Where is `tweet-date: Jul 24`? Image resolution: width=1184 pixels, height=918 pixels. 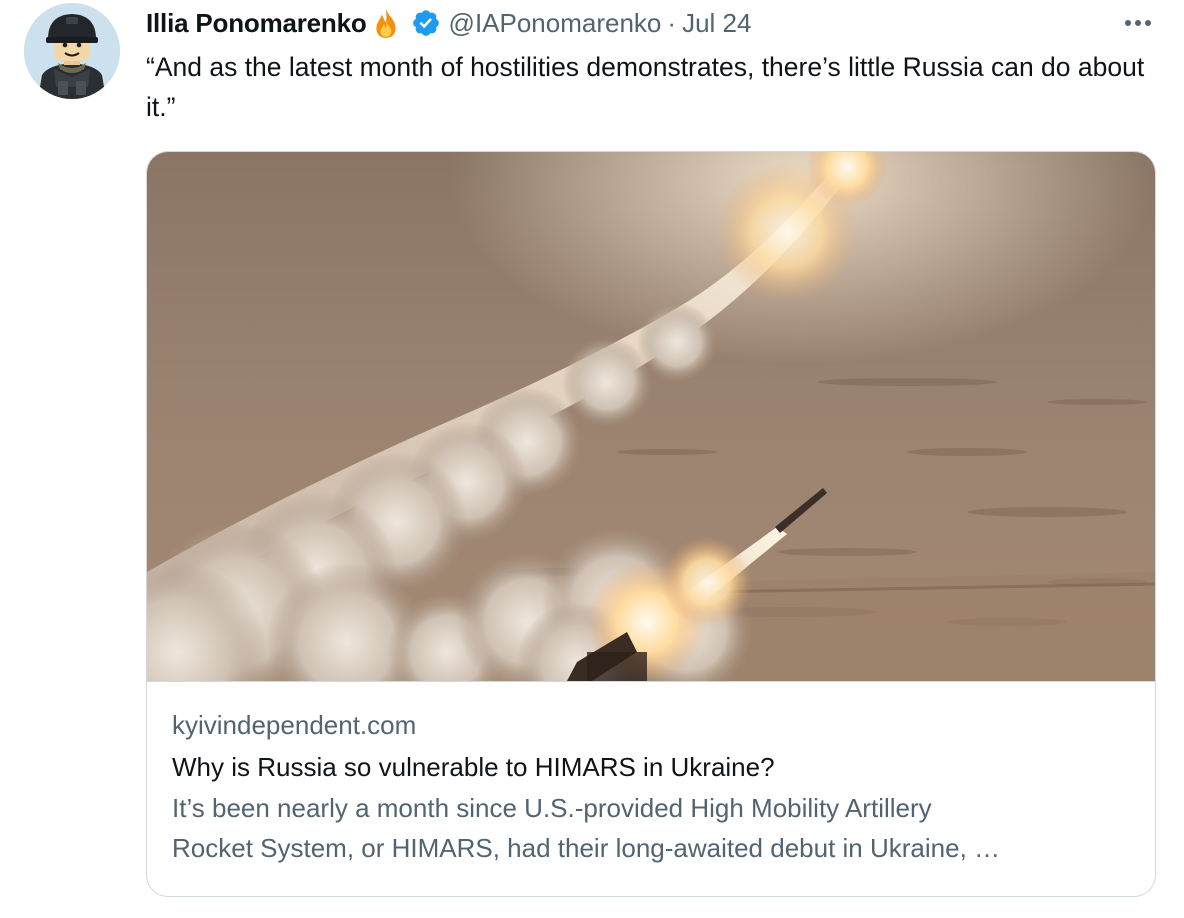
tweet-date: Jul 24 is located at coordinates (716, 23).